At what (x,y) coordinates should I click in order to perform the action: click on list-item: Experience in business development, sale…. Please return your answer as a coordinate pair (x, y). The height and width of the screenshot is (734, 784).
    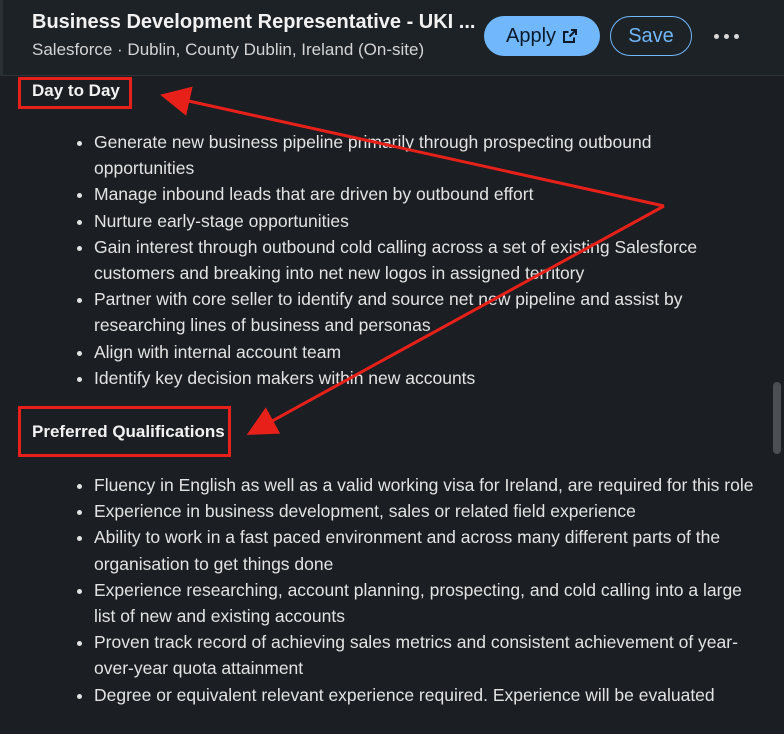
    Looking at the image, I should click on (424, 511).